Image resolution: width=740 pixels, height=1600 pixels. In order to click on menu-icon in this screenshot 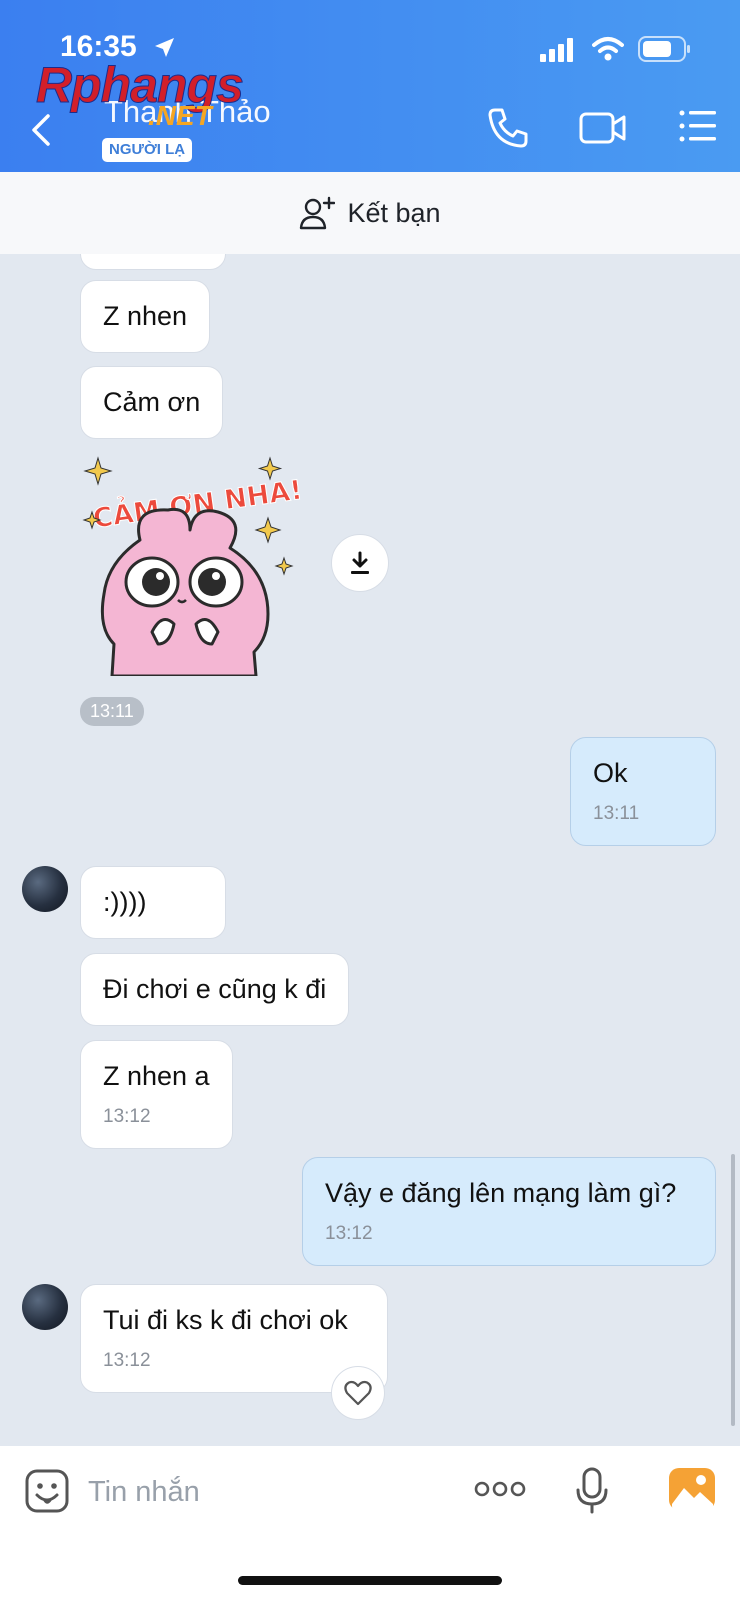, I will do `click(697, 126)`.